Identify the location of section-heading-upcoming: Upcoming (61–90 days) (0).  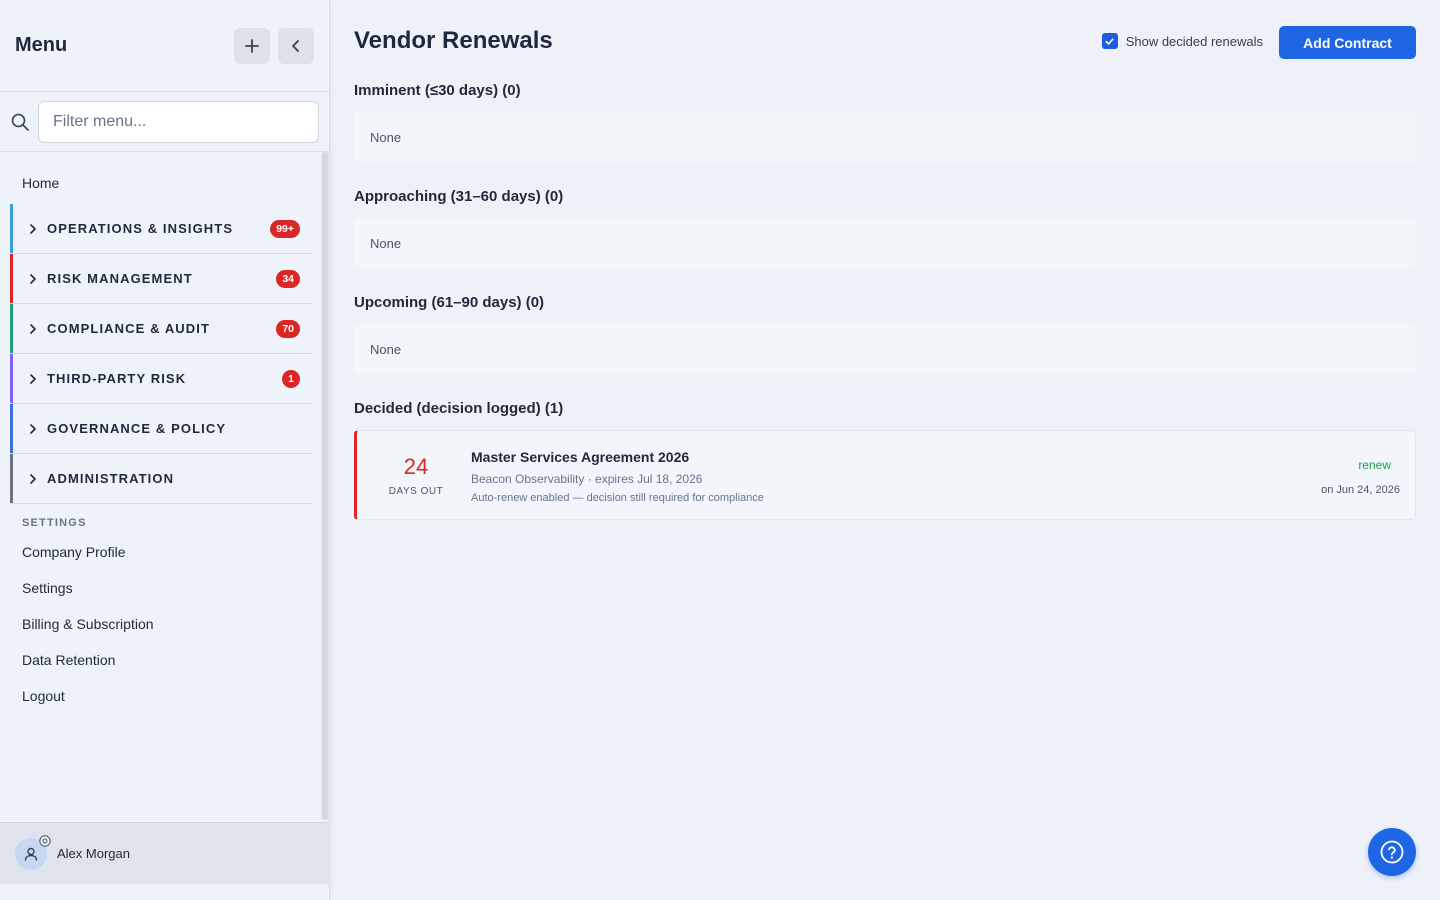
(449, 302).